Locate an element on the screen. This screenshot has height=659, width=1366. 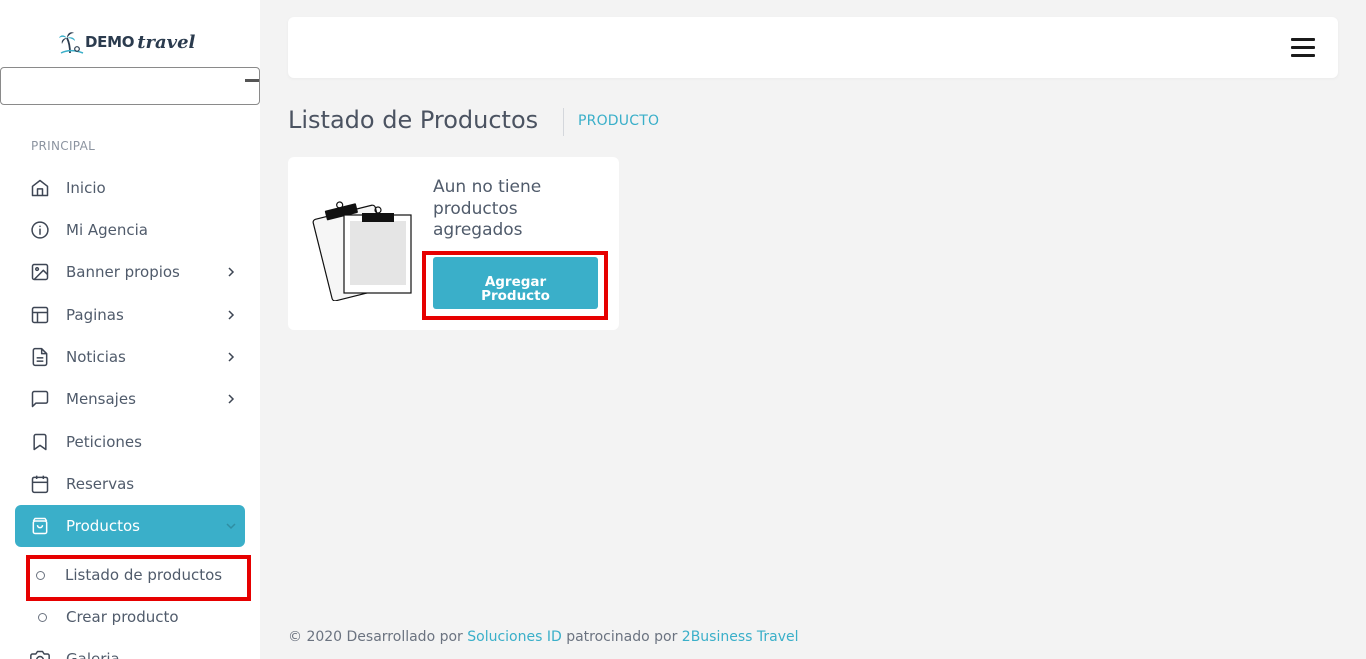
sidebar-item-label: Mensajes is located at coordinates (101, 399).